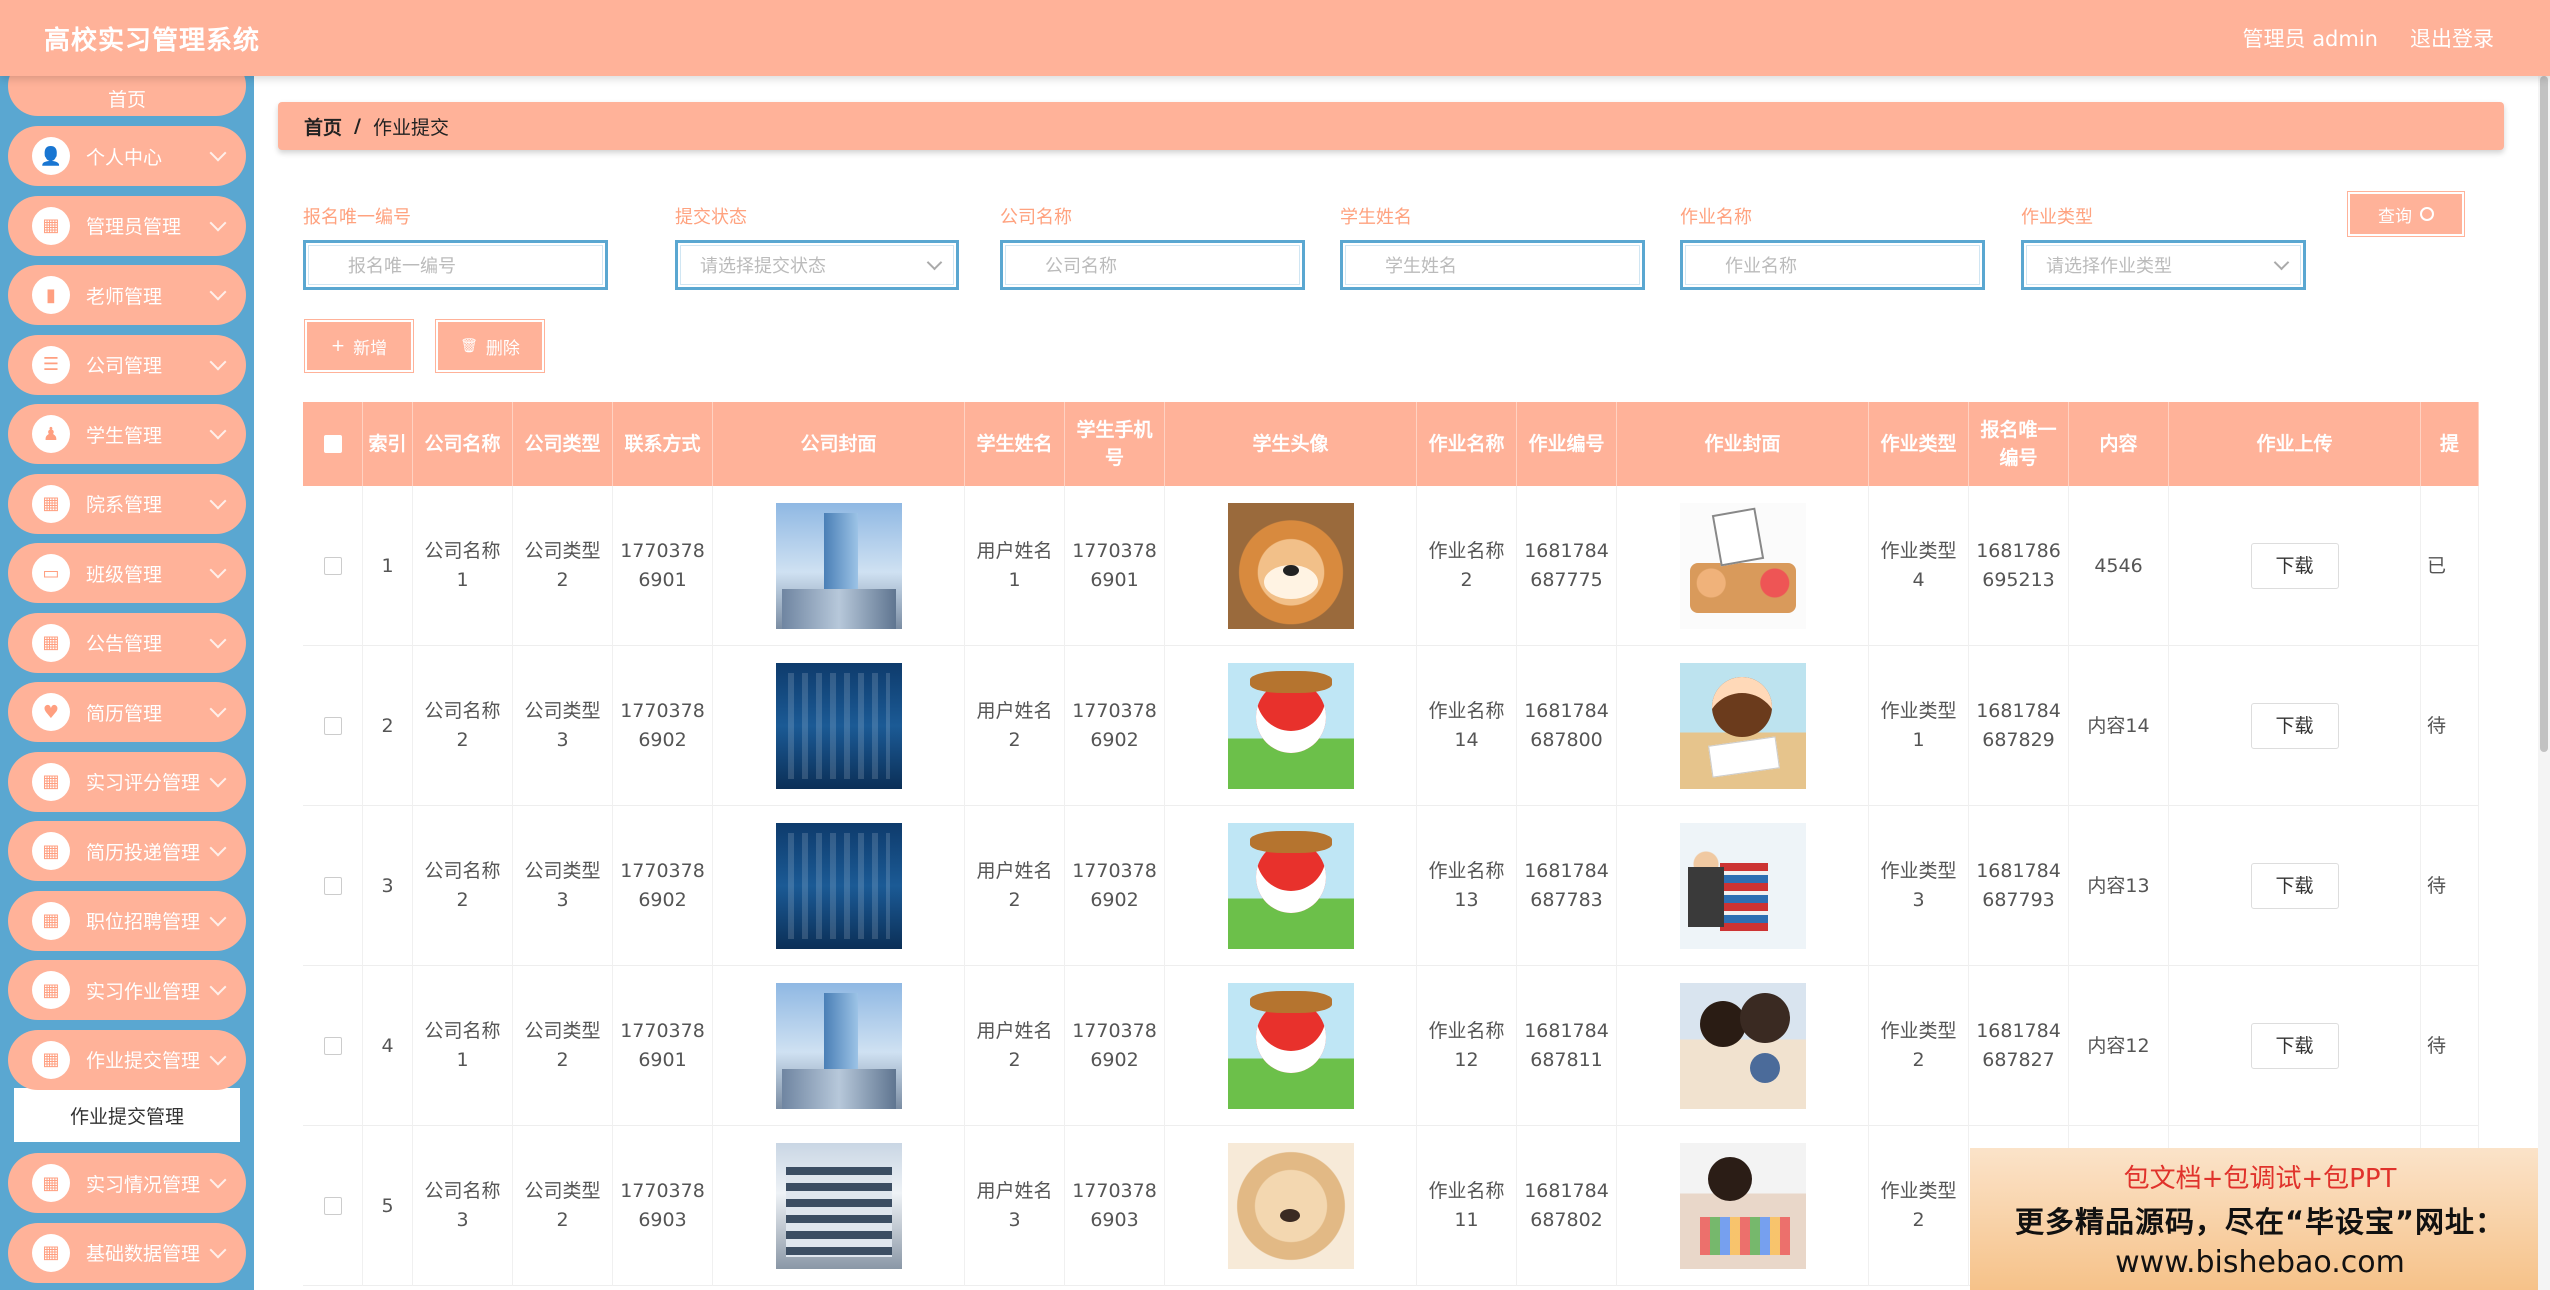  I want to click on sidebar-item-7: ▦ 公告管理, so click(127, 642).